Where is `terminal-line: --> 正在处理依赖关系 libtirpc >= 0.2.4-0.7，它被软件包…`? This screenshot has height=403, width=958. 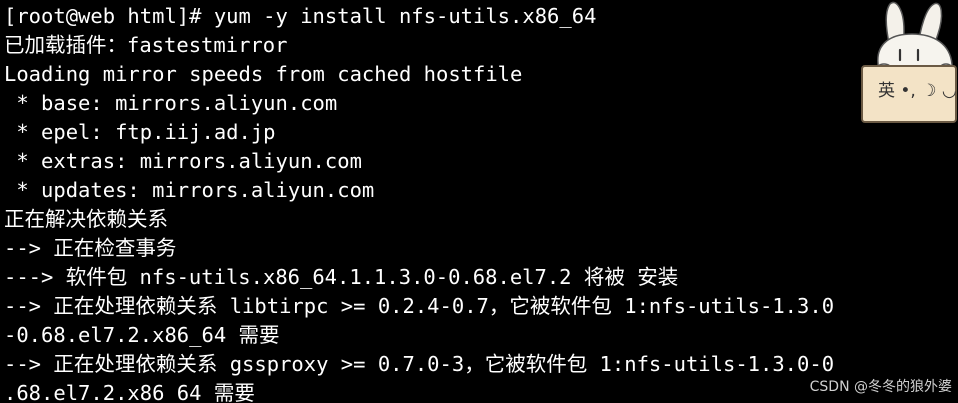 terminal-line: --> 正在处理依赖关系 libtirpc >= 0.2.4-0.7，它被软件包… is located at coordinates (419, 306).